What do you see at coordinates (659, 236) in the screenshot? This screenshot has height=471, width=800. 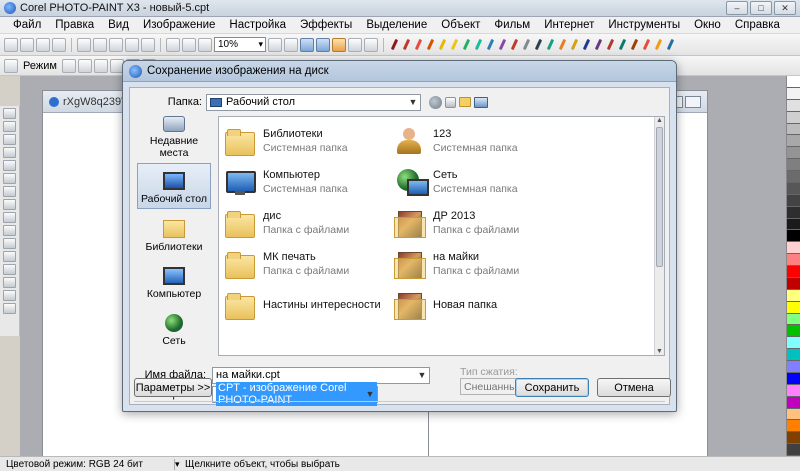 I see `file-list-scrollbar: ▲ ▼` at bounding box center [659, 236].